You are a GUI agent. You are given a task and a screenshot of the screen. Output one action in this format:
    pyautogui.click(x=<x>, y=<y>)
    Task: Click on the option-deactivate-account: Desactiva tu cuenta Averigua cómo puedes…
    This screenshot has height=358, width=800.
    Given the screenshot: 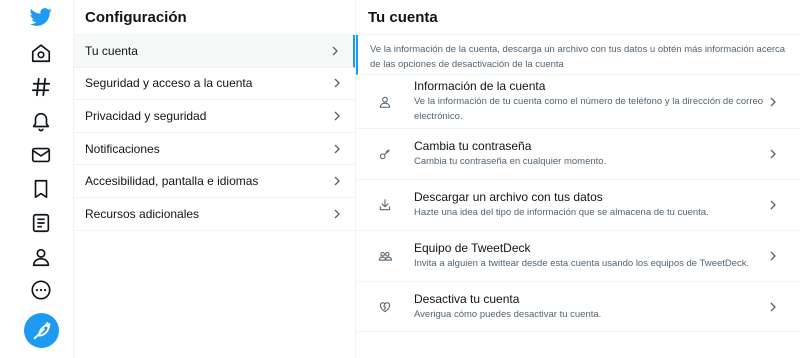 What is the action you would take?
    pyautogui.click(x=578, y=307)
    